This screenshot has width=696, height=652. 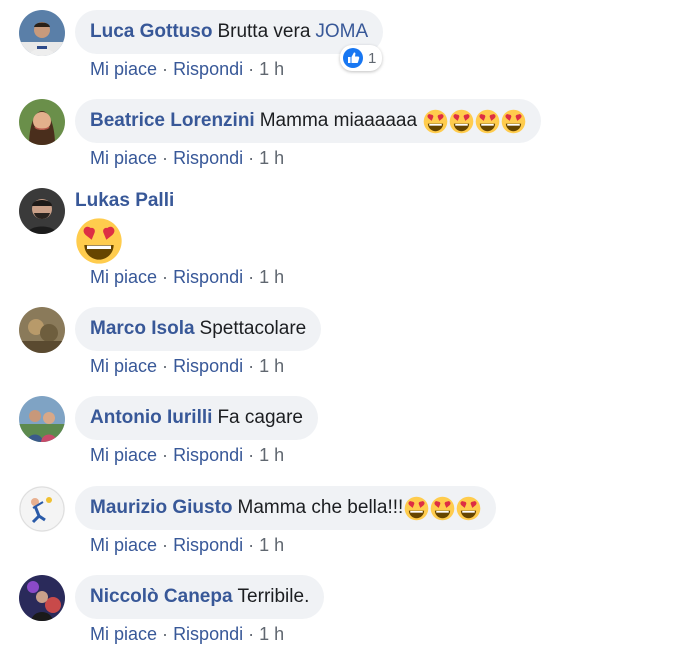 I want to click on comment-author: Maurizio Giusto, so click(x=161, y=508).